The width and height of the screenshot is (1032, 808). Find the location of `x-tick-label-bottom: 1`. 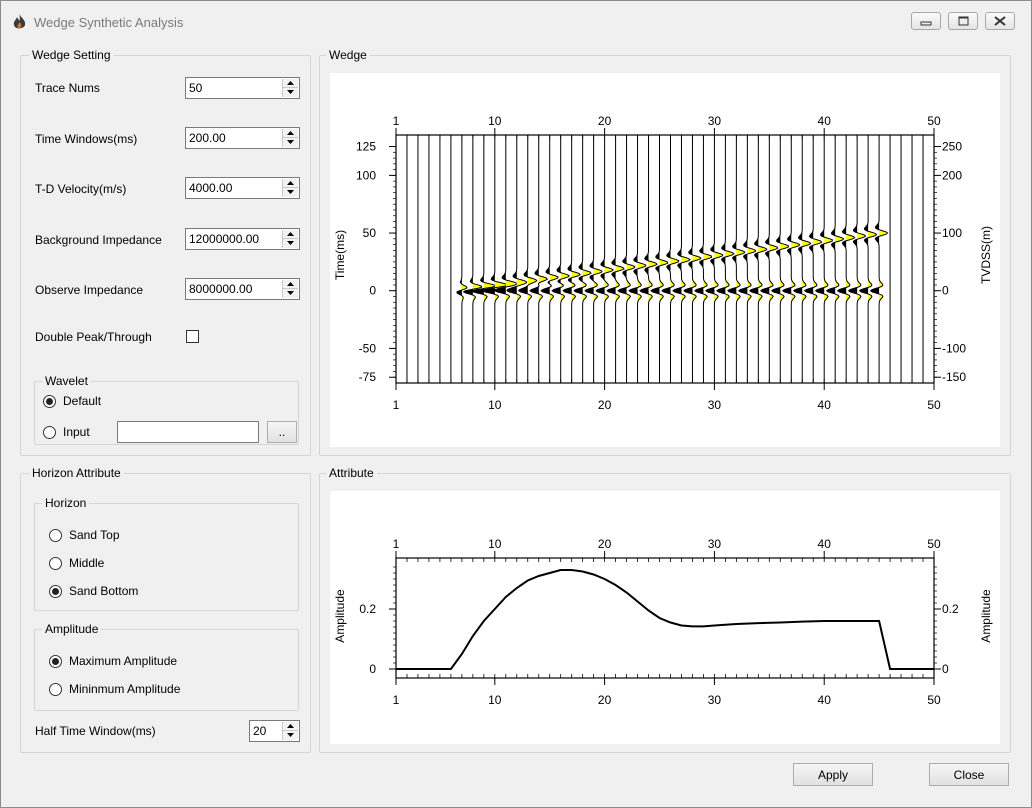

x-tick-label-bottom: 1 is located at coordinates (396, 405).